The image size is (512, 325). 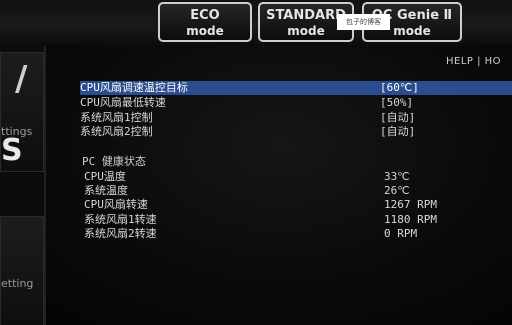 I want to click on health-row-system-fan1-speed: 系统风扇1转速 1180 RPM, so click(x=294, y=220).